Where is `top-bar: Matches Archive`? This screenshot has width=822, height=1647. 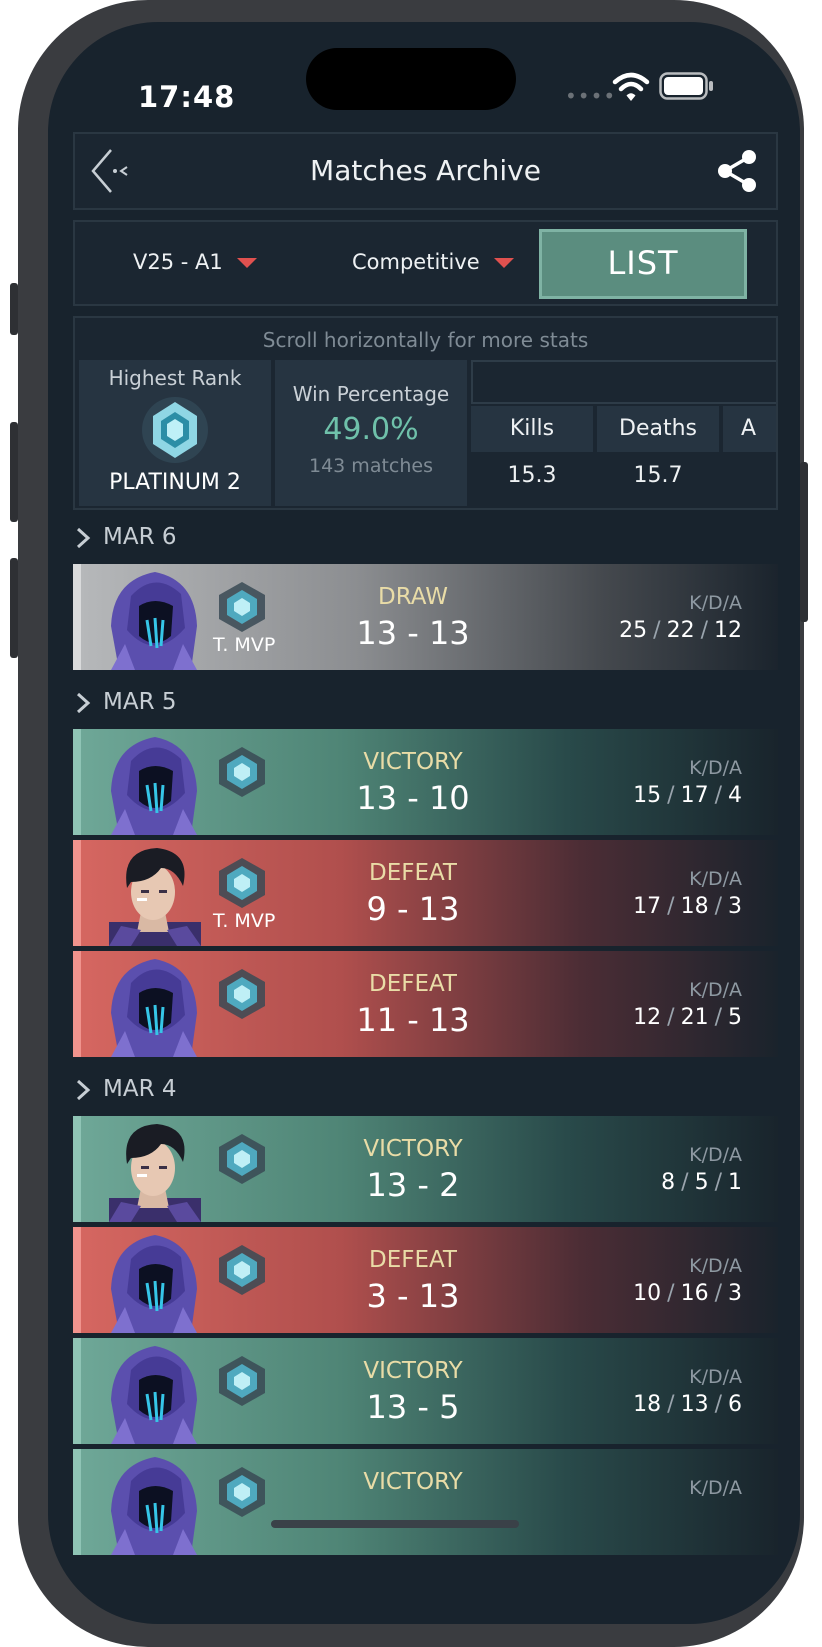
top-bar: Matches Archive is located at coordinates (425, 171).